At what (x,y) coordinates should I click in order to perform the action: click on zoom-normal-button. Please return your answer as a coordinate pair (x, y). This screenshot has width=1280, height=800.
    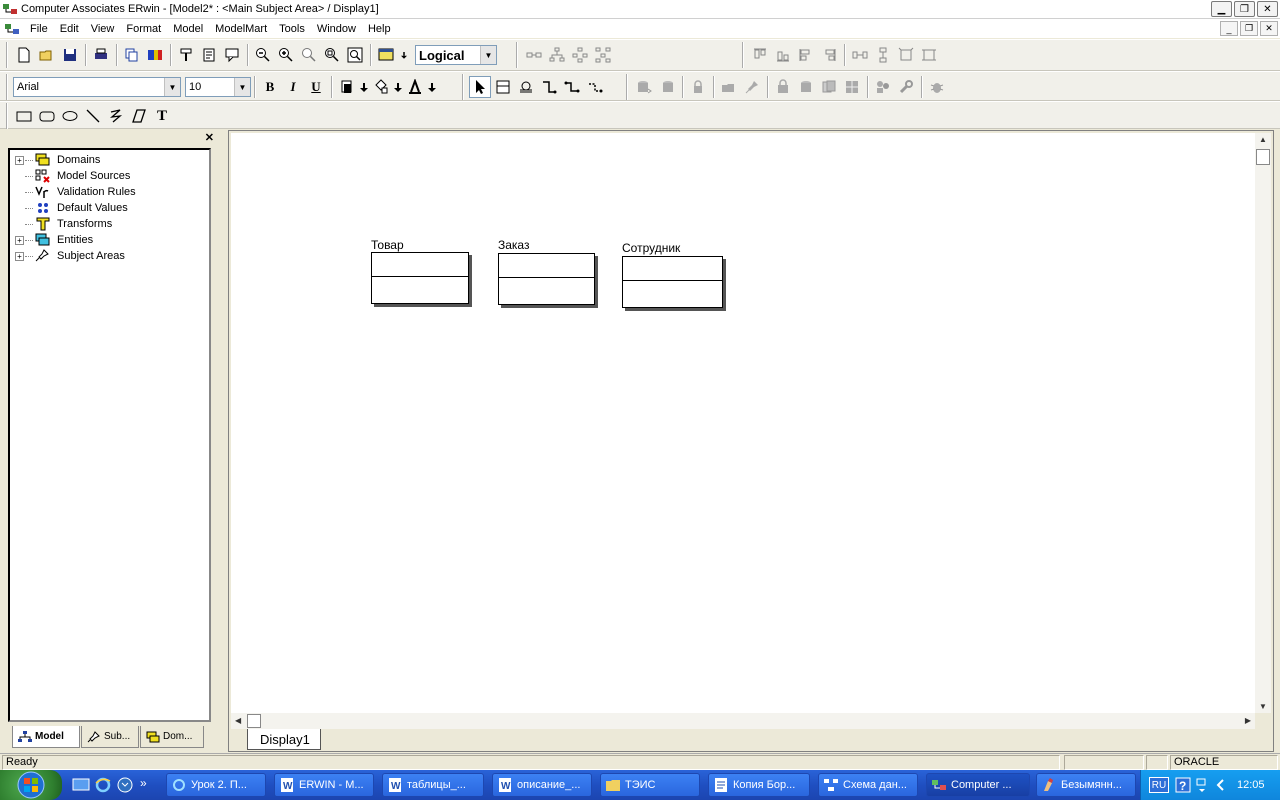
    Looking at the image, I should click on (309, 55).